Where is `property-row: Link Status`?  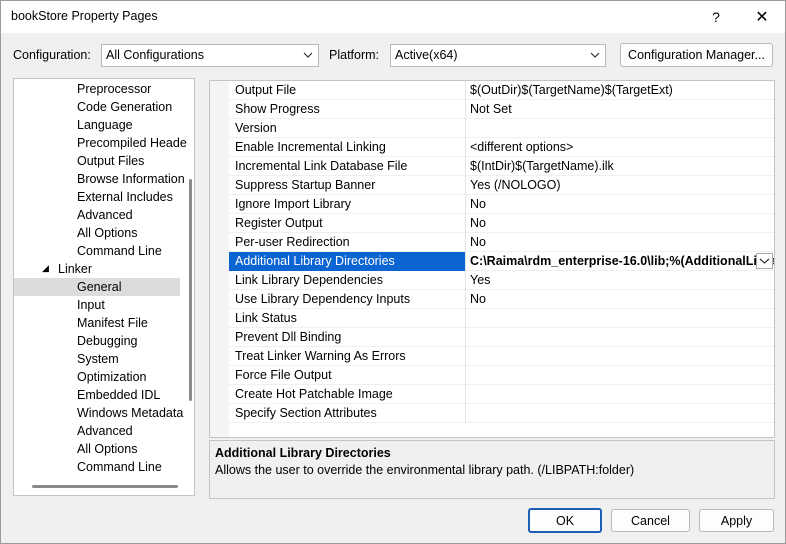
property-row: Link Status is located at coordinates (501, 318).